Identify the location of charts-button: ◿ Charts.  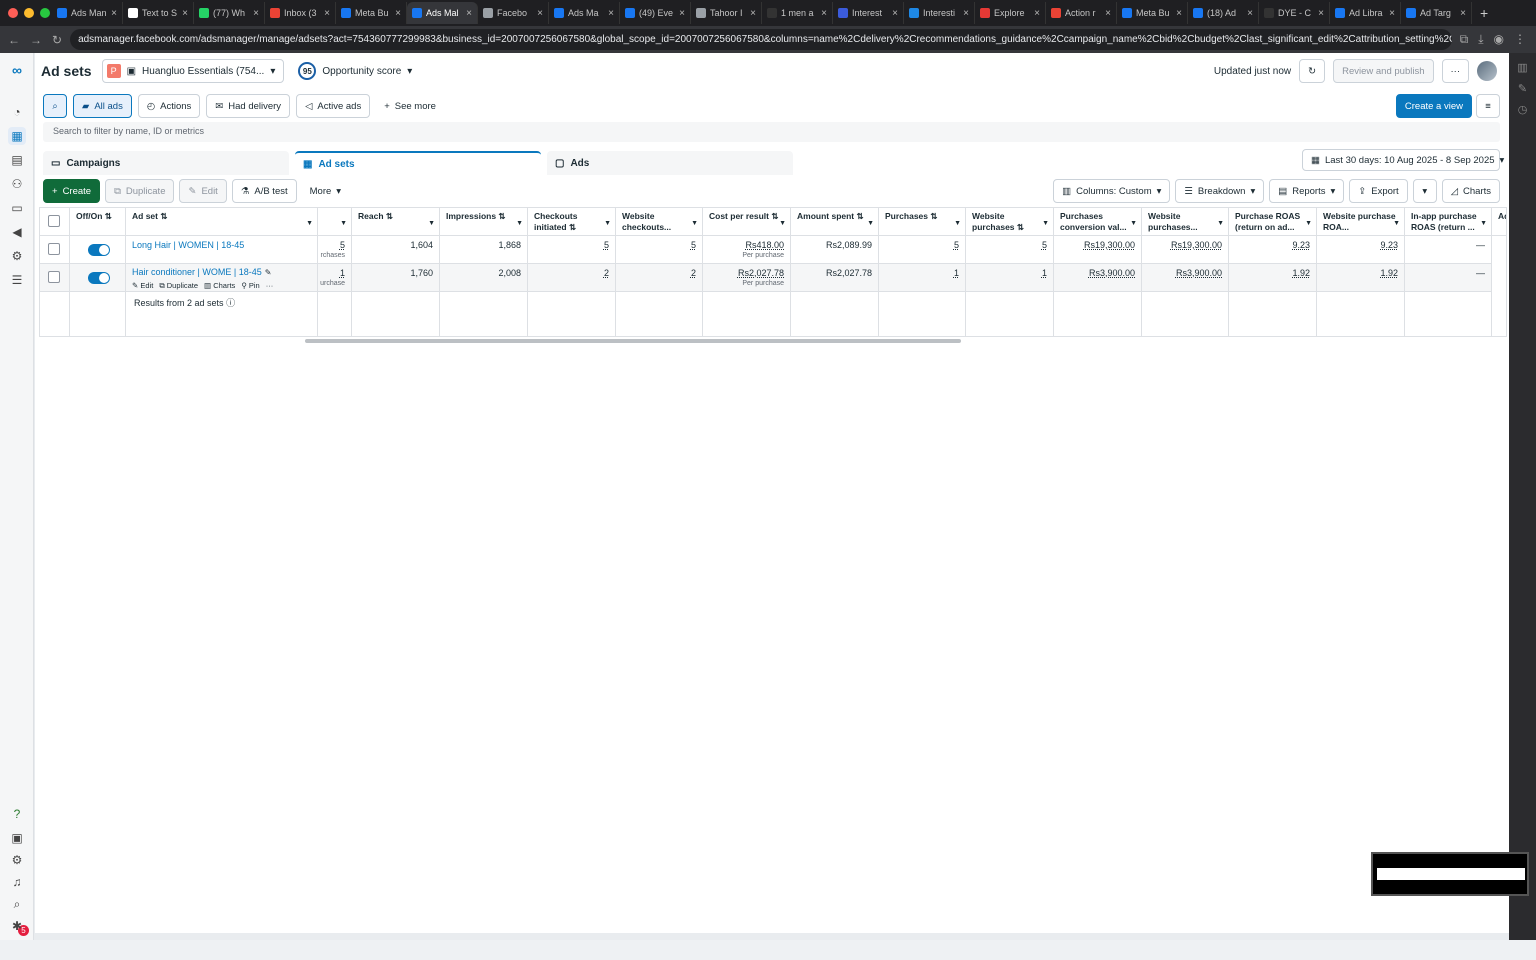
(1470, 191).